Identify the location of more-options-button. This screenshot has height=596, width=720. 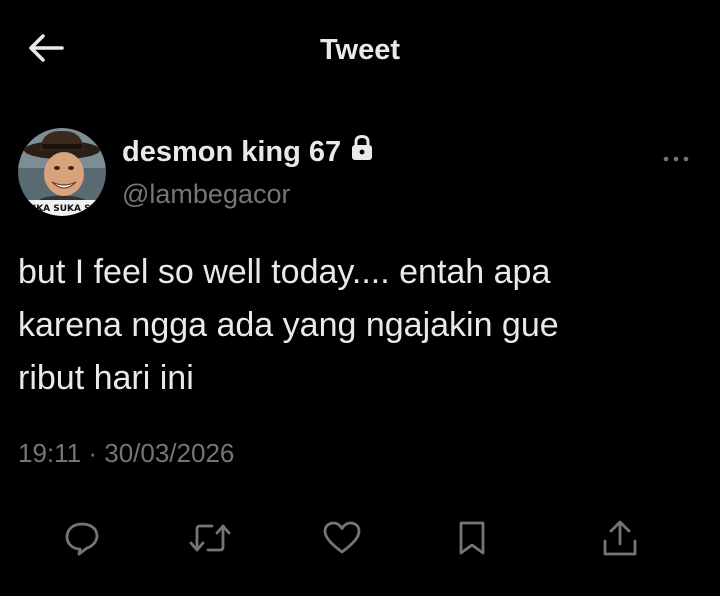
(676, 158).